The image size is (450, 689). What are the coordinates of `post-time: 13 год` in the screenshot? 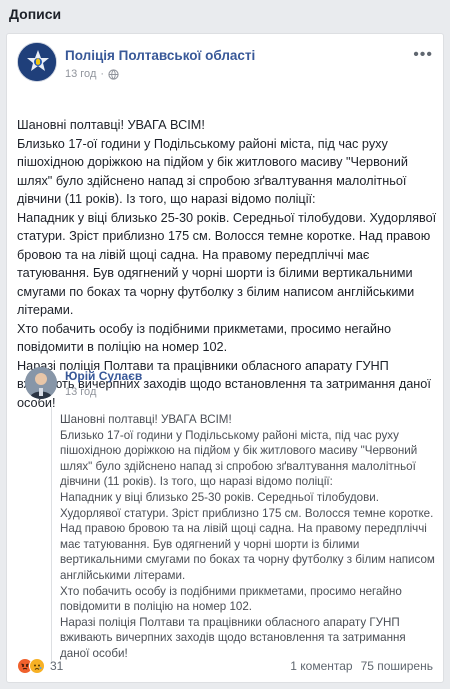 It's located at (80, 74).